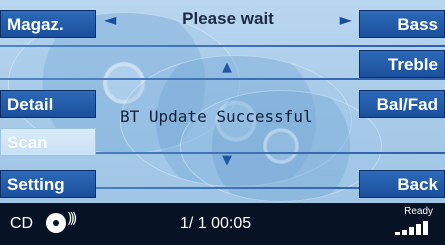 This screenshot has width=445, height=245. Describe the element at coordinates (402, 24) in the screenshot. I see `bass-button: Bass` at that location.